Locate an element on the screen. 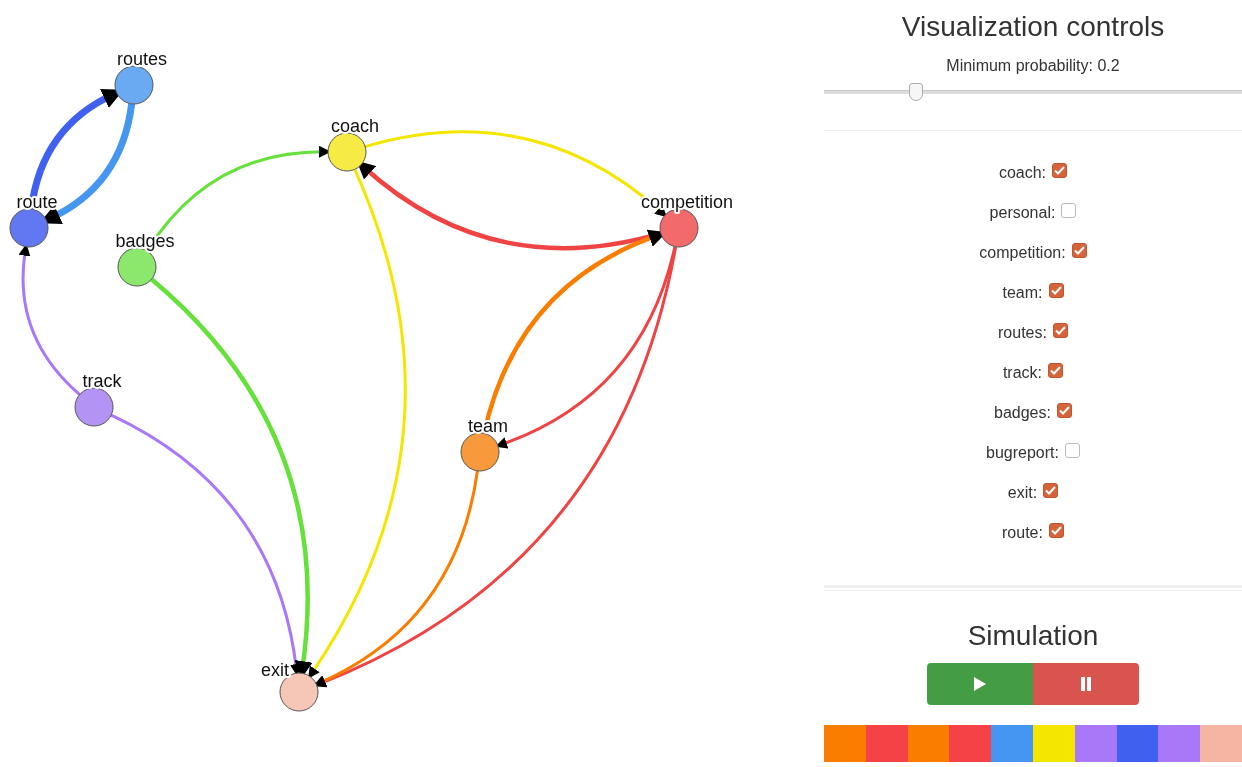 Image resolution: width=1242 pixels, height=767 pixels. filter-label: track: is located at coordinates (1022, 373).